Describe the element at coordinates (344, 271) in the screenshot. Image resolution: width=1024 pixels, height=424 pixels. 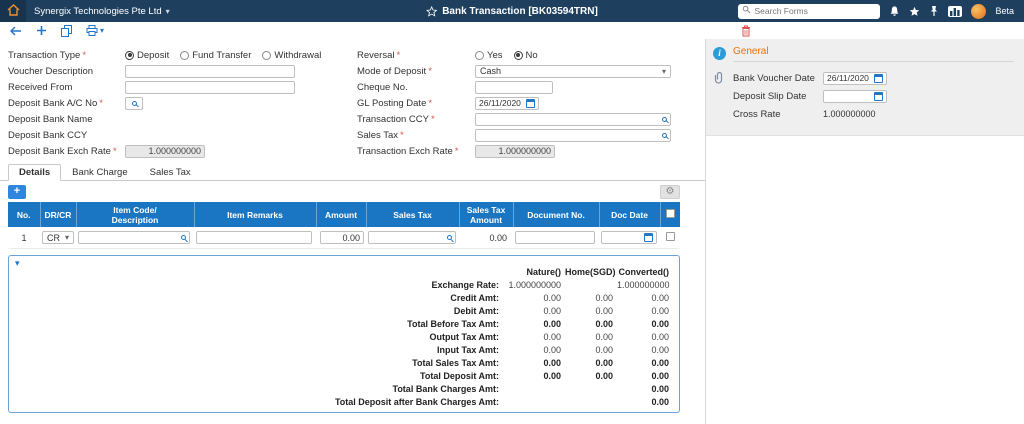
I see `summary-header-row: Nature() Home(SGD) Converted()` at that location.